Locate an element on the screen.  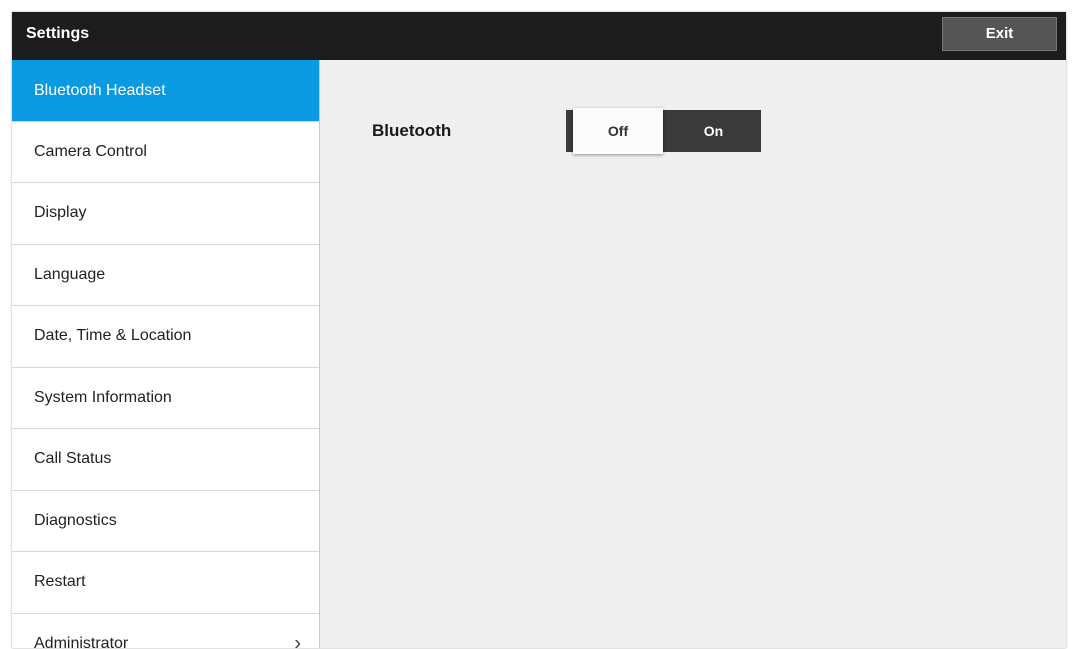
sidebar-item-label: Display is located at coordinates (60, 213).